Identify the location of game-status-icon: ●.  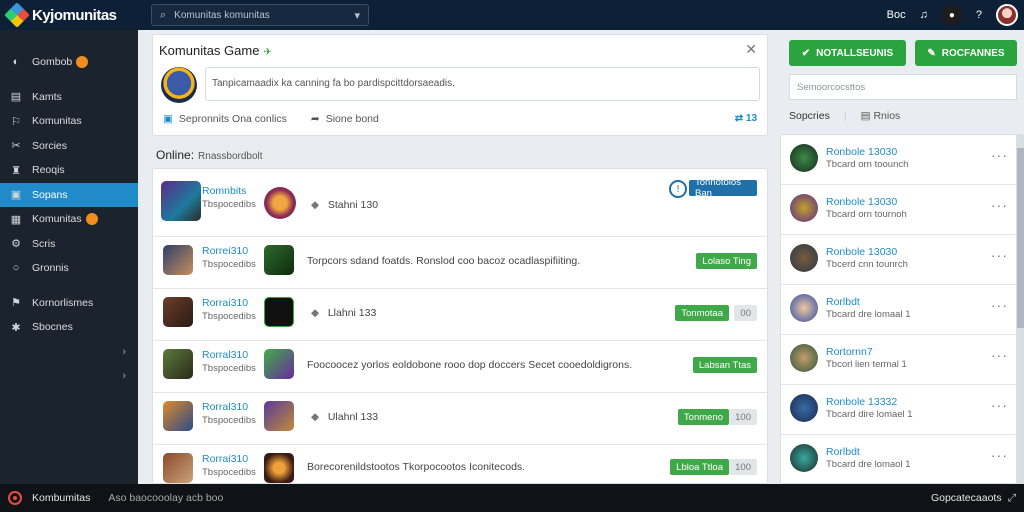
(951, 15).